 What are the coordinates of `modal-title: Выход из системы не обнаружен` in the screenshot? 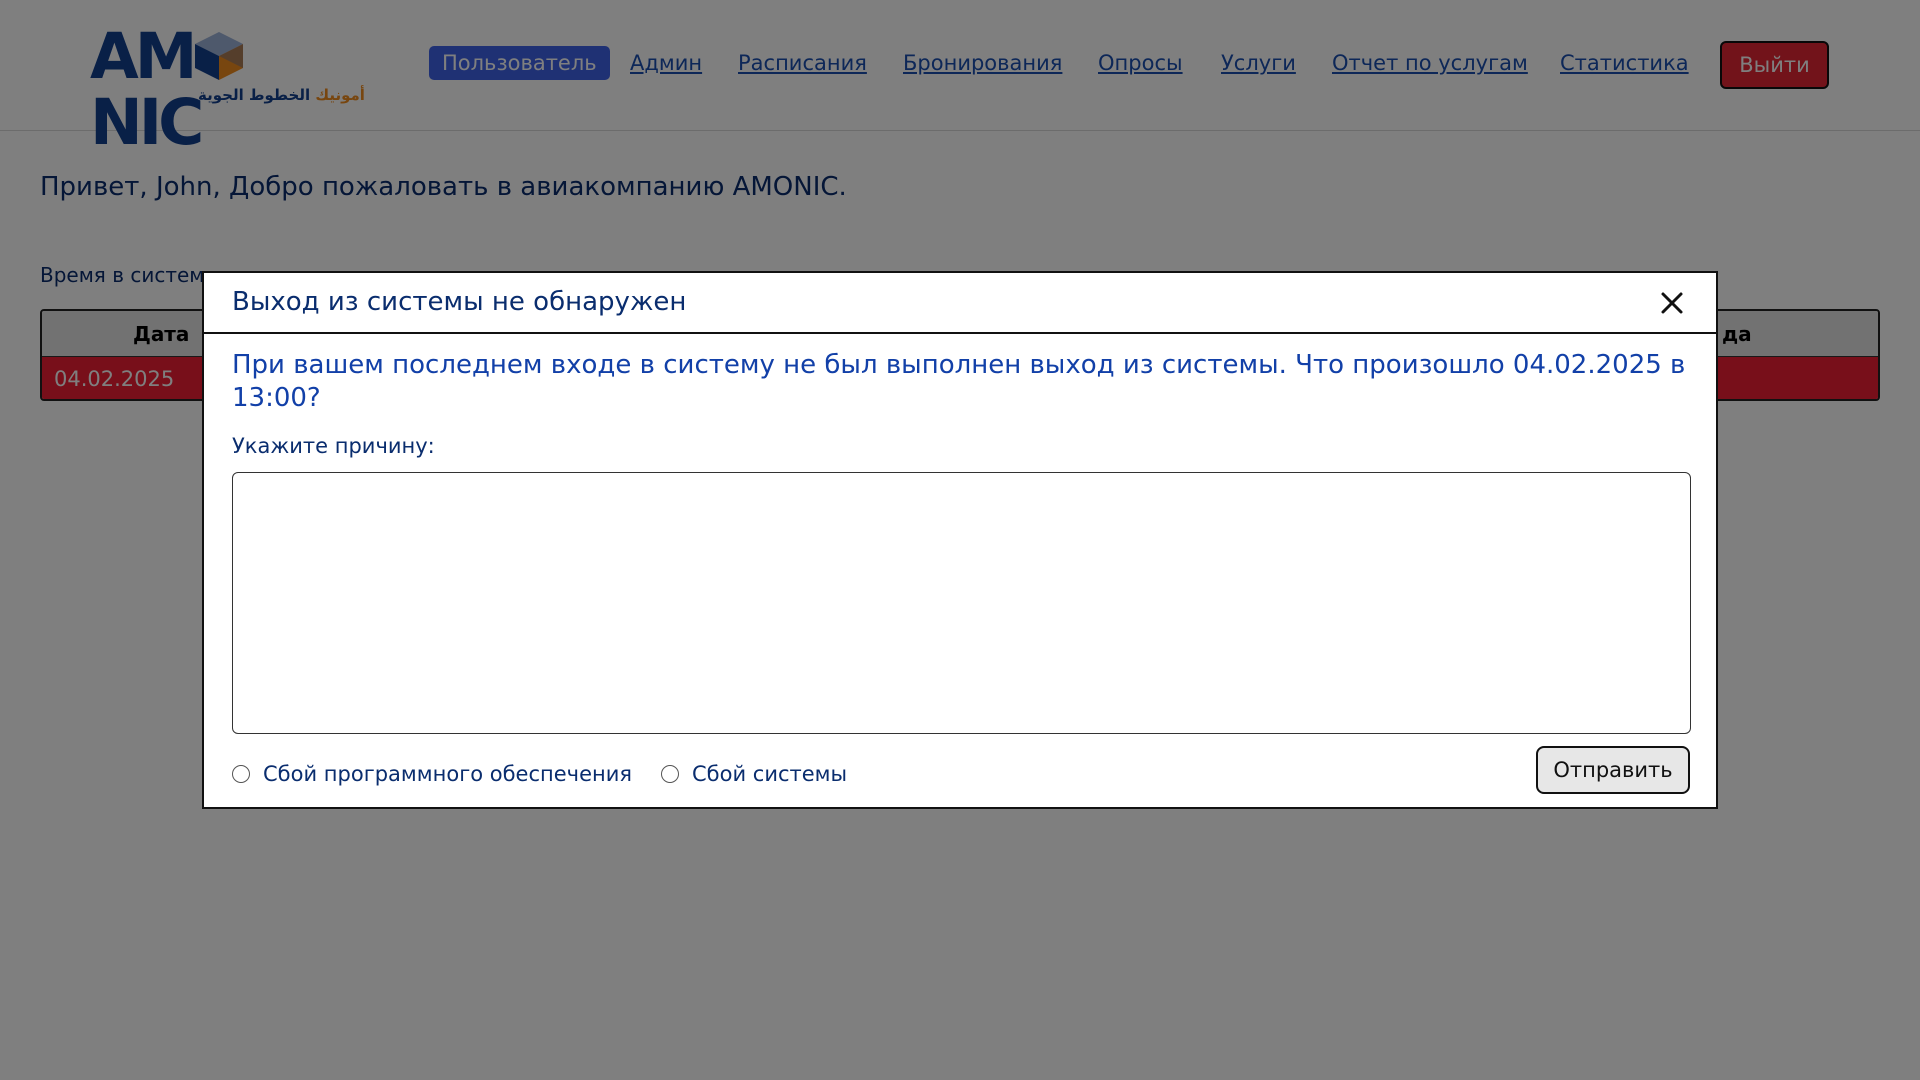 It's located at (459, 302).